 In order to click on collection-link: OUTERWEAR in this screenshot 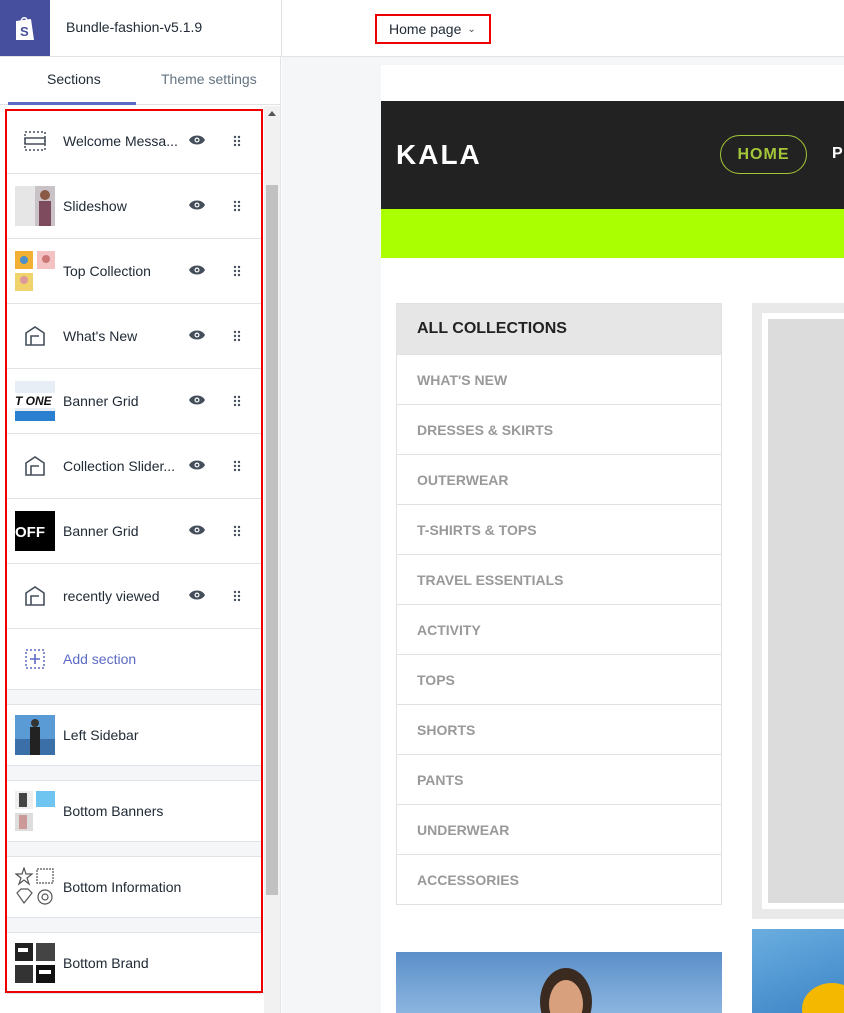, I will do `click(559, 479)`.